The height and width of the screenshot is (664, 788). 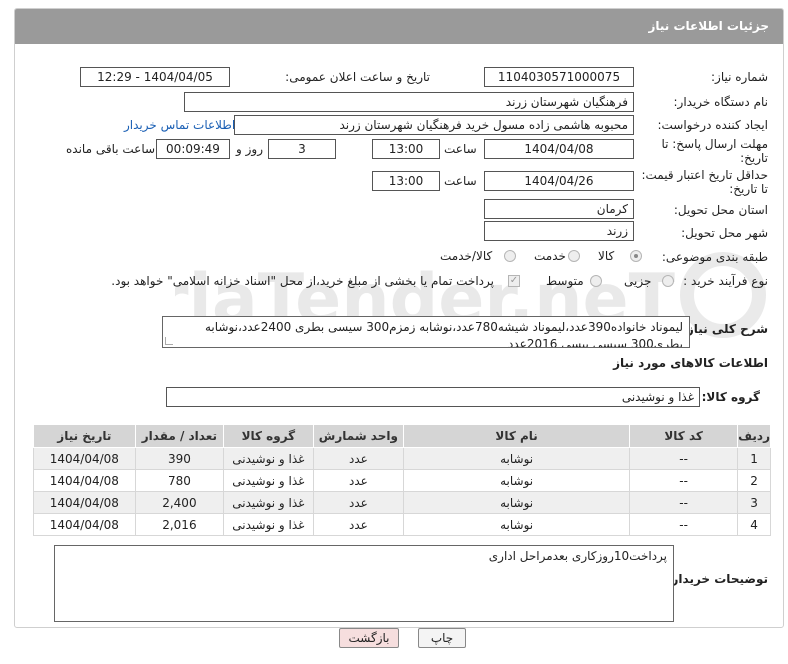 What do you see at coordinates (754, 436) in the screenshot?
I see `header-row-number: ردیف` at bounding box center [754, 436].